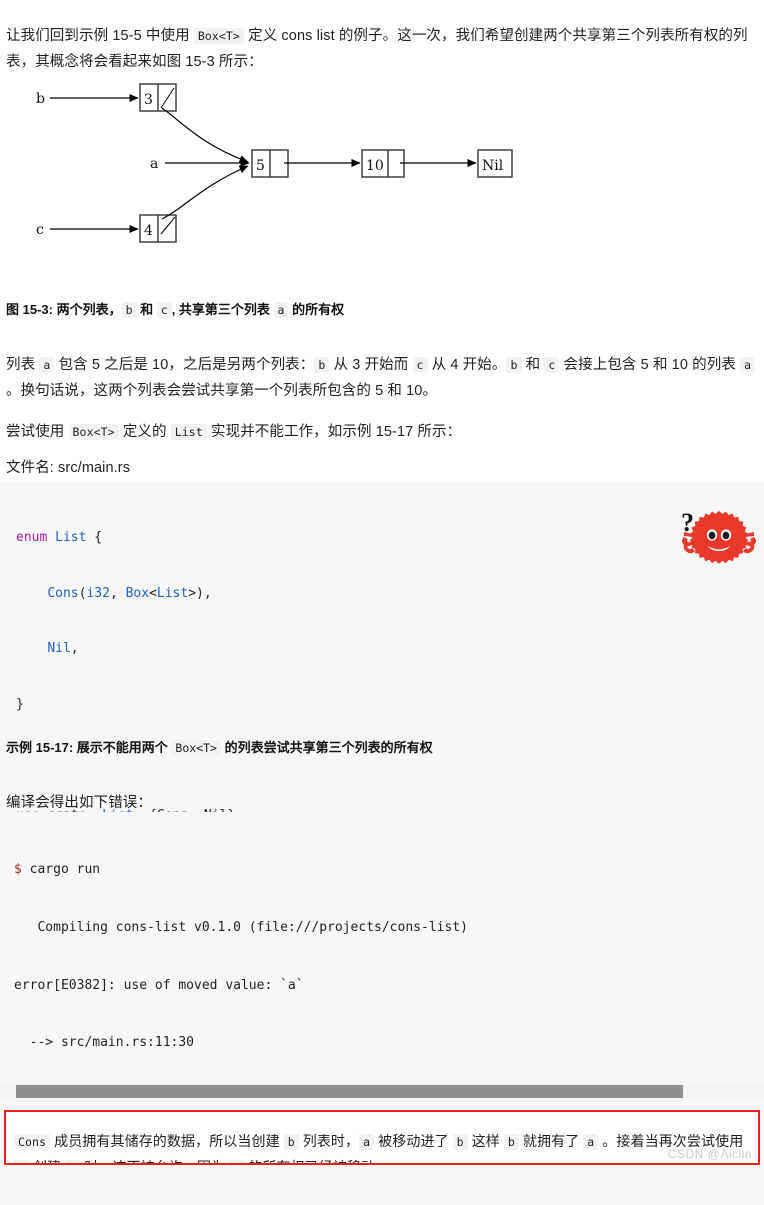 This screenshot has height=1205, width=764. Describe the element at coordinates (184, 364) in the screenshot. I see `bp1-seg-2: 包含 5 之后是 10，之后是另两个列表：` at that location.